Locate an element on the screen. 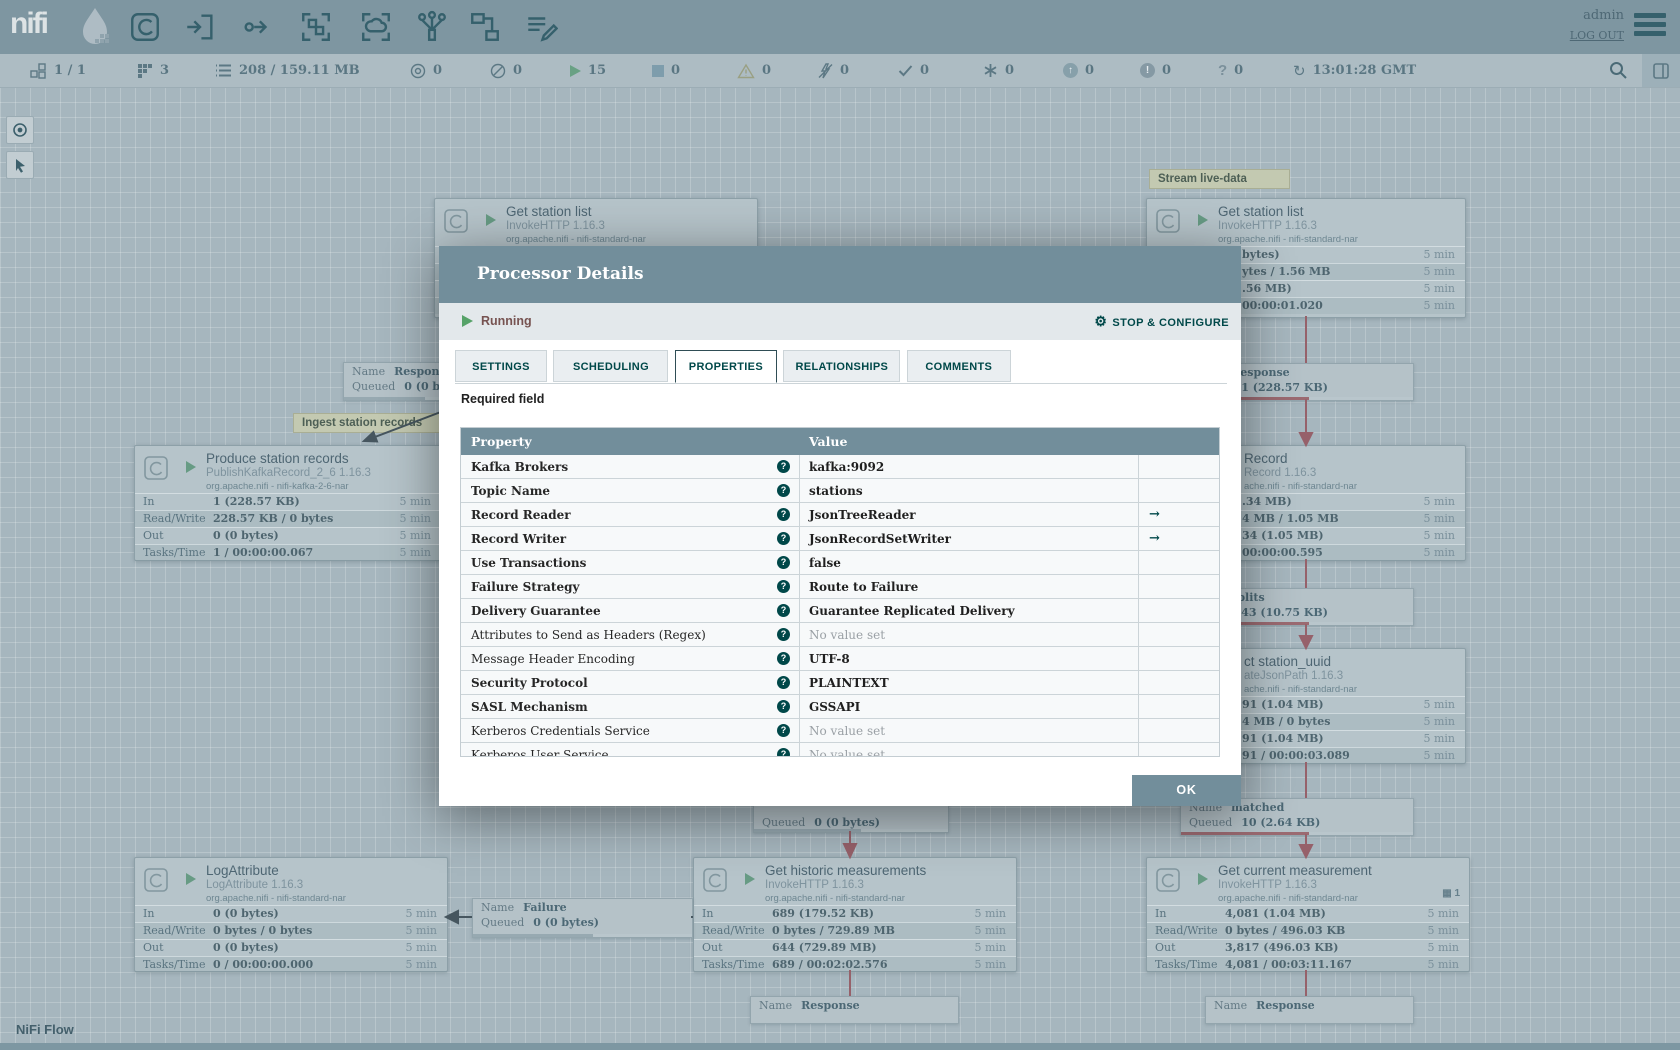  tab-settings: SETTINGS is located at coordinates (501, 366).